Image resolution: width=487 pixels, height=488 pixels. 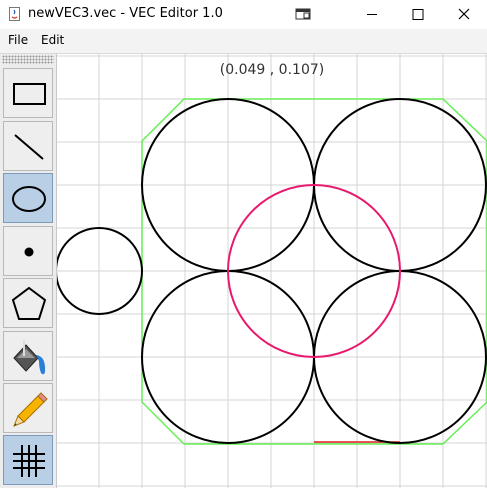 I want to click on paint-bucket-icon, so click(x=29, y=357).